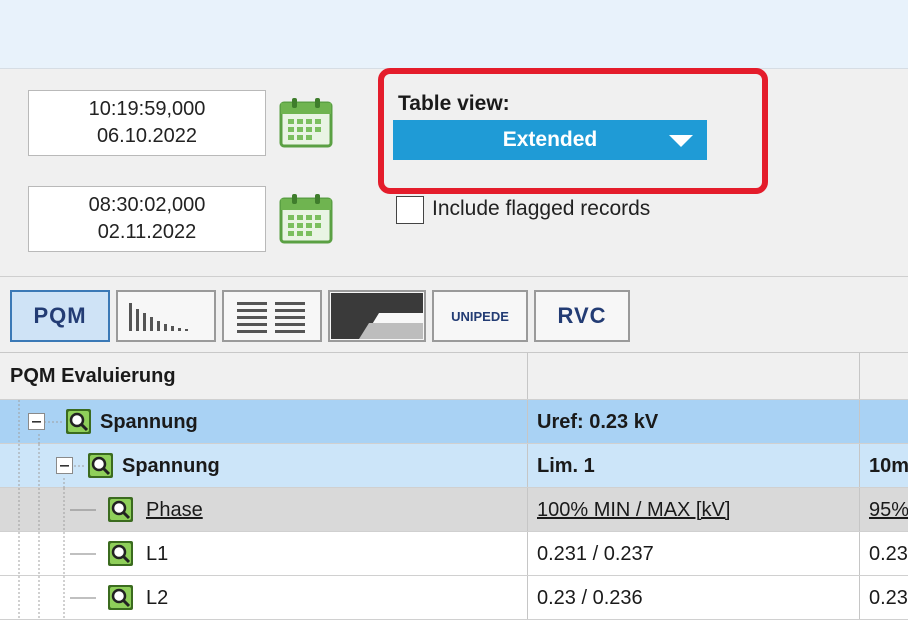  What do you see at coordinates (595, 554) in the screenshot?
I see `grid-cell-col2: 0.231 / 0.237` at bounding box center [595, 554].